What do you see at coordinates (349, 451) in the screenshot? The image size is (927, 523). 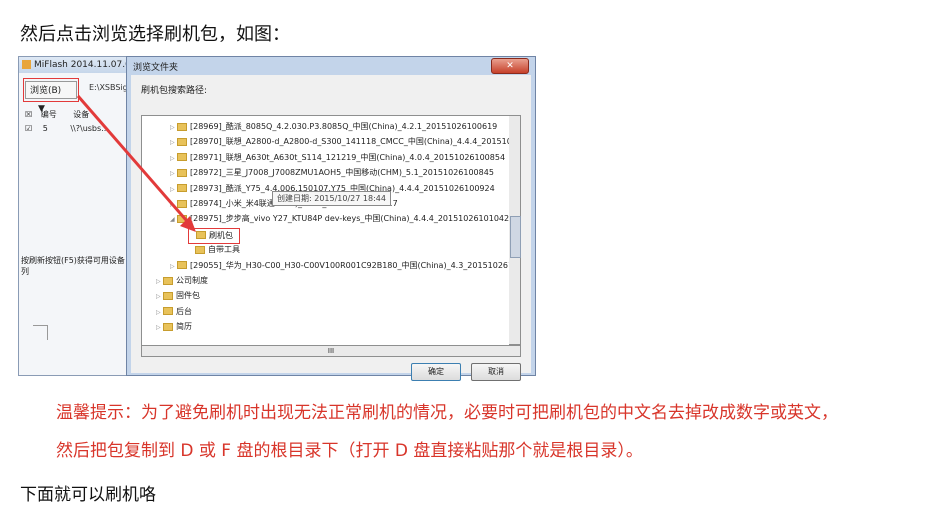 I see `tip-line-2: 然后把包复制到 D 或 F 盘的根目录下（打开 D 盘直接粘贴那个就是根目录）。` at bounding box center [349, 451].